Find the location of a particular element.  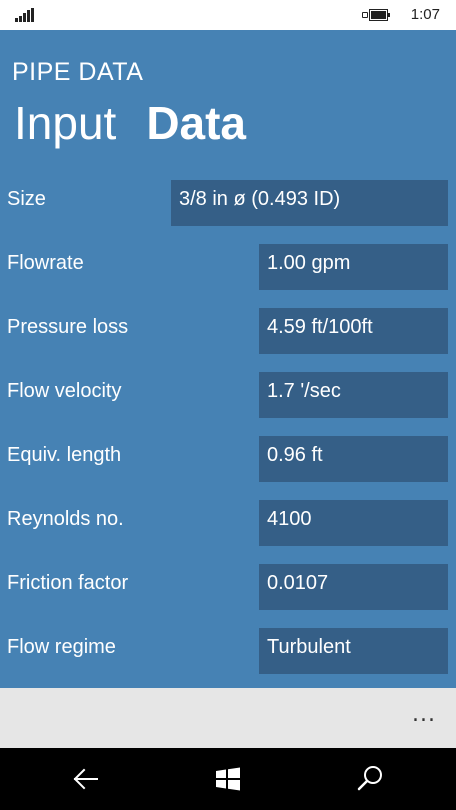

pressure-loss-field: 4.59 ft/100ft is located at coordinates (353, 331).